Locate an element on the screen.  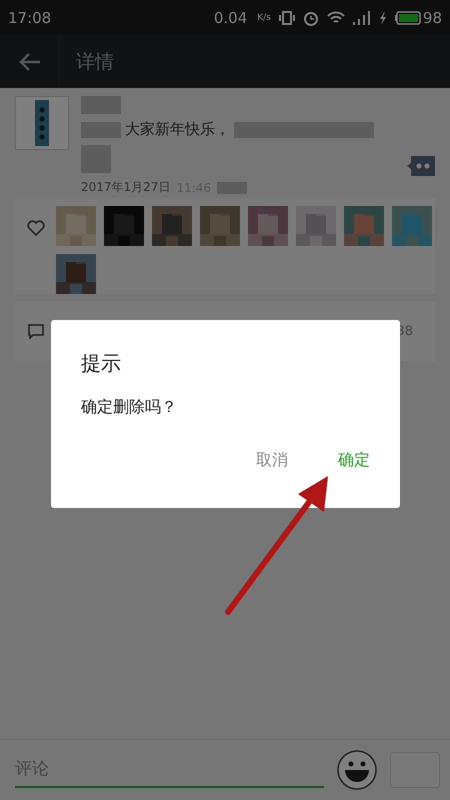
comment-icon is located at coordinates (36, 331).